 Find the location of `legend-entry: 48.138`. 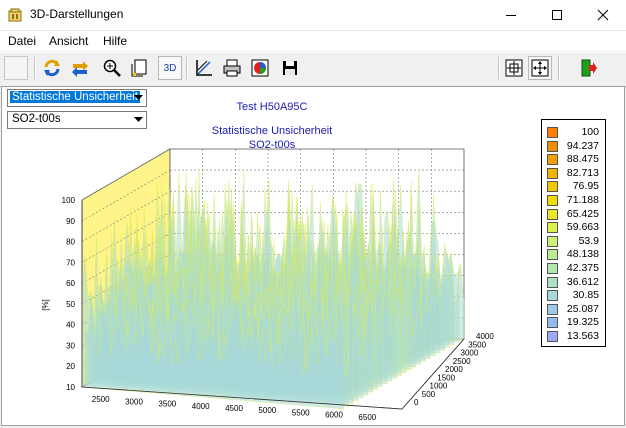

legend-entry: 48.138 is located at coordinates (573, 254).